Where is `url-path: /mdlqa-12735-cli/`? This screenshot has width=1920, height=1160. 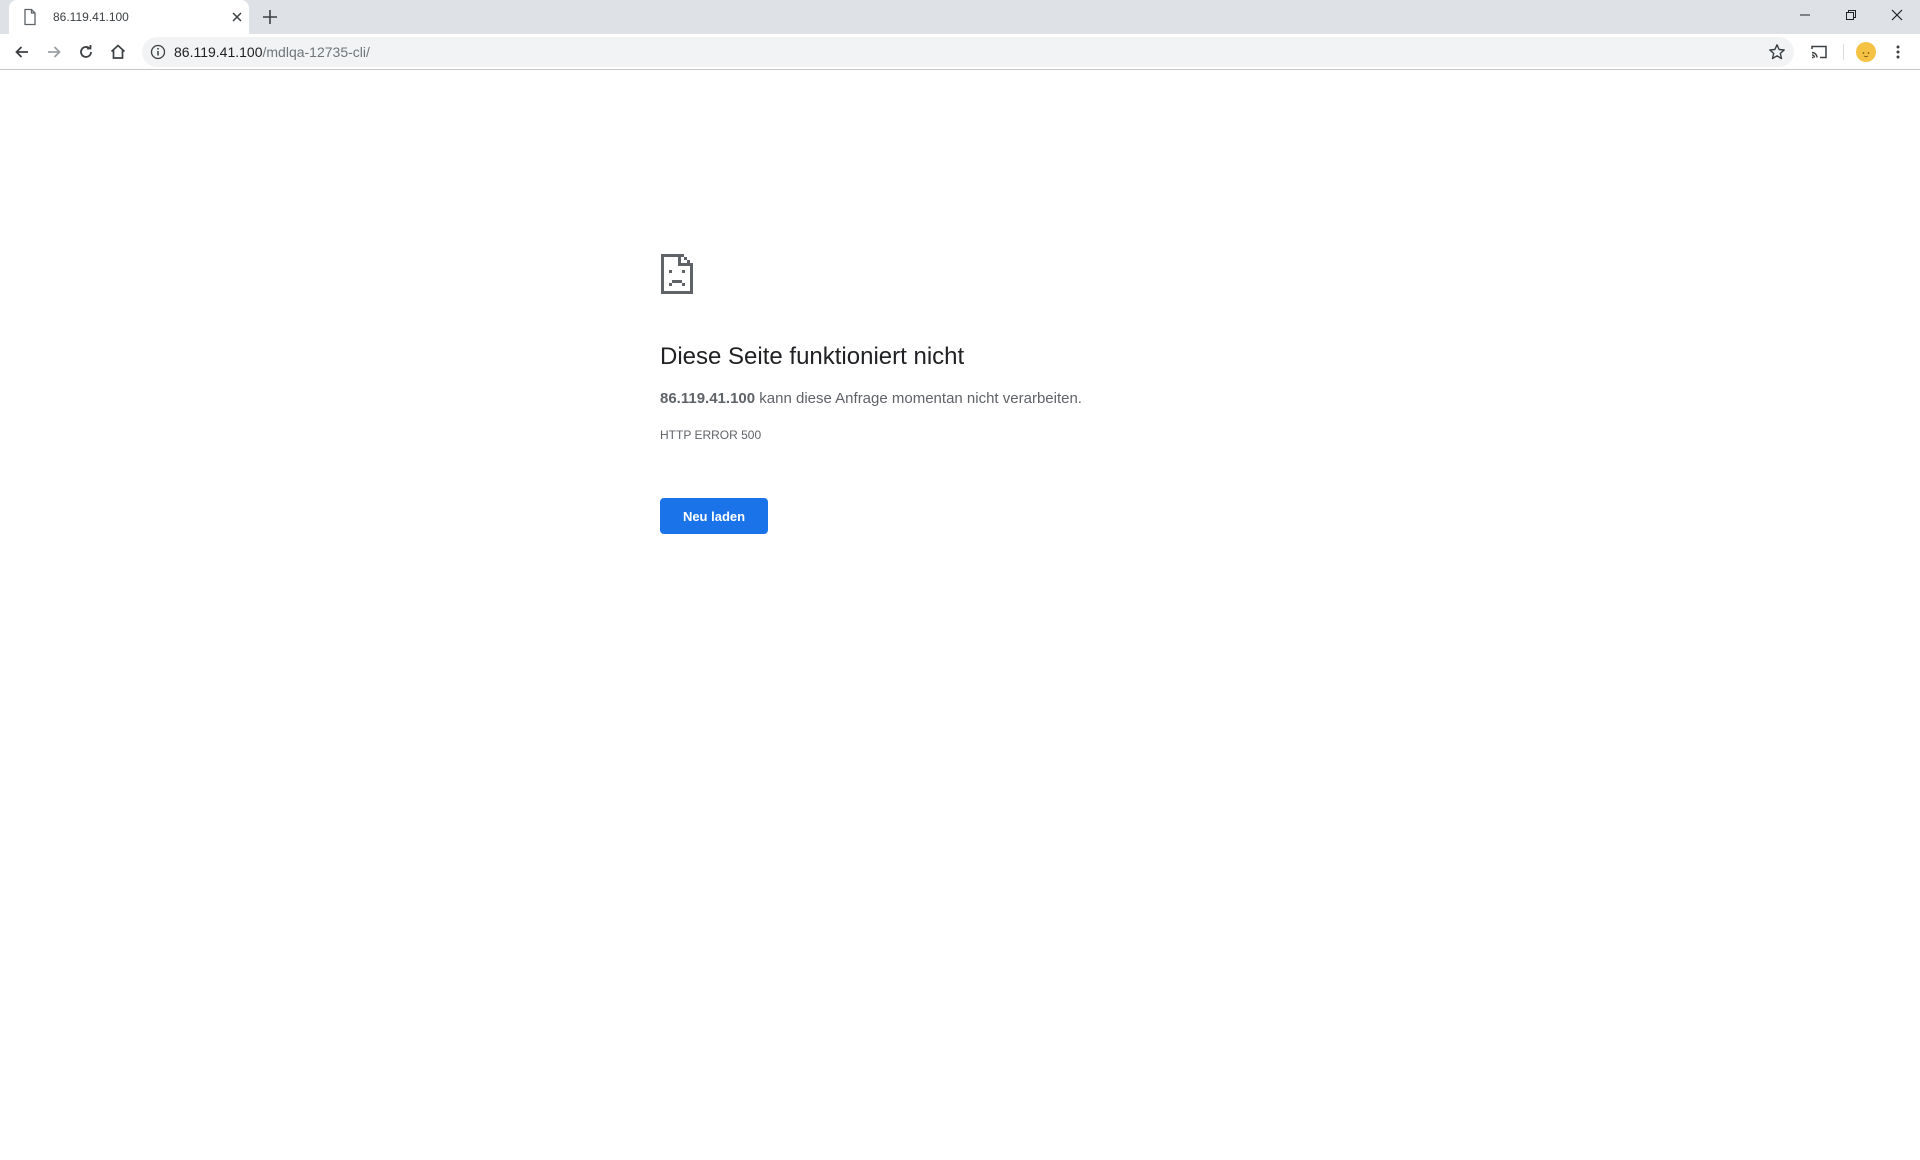 url-path: /mdlqa-12735-cli/ is located at coordinates (316, 52).